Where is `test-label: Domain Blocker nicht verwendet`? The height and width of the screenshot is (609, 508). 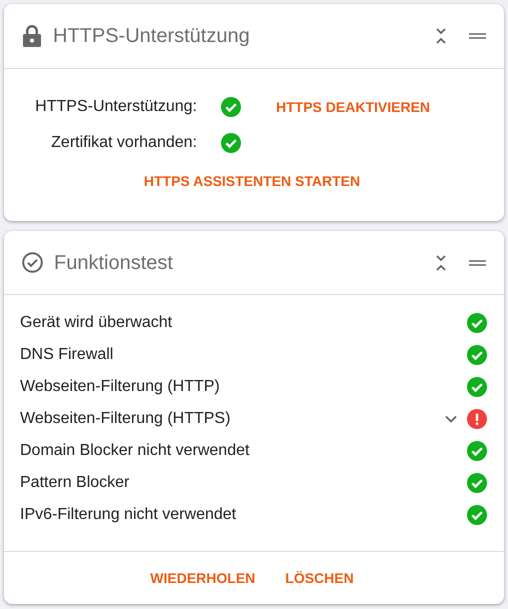
test-label: Domain Blocker nicht verwendet is located at coordinates (135, 451).